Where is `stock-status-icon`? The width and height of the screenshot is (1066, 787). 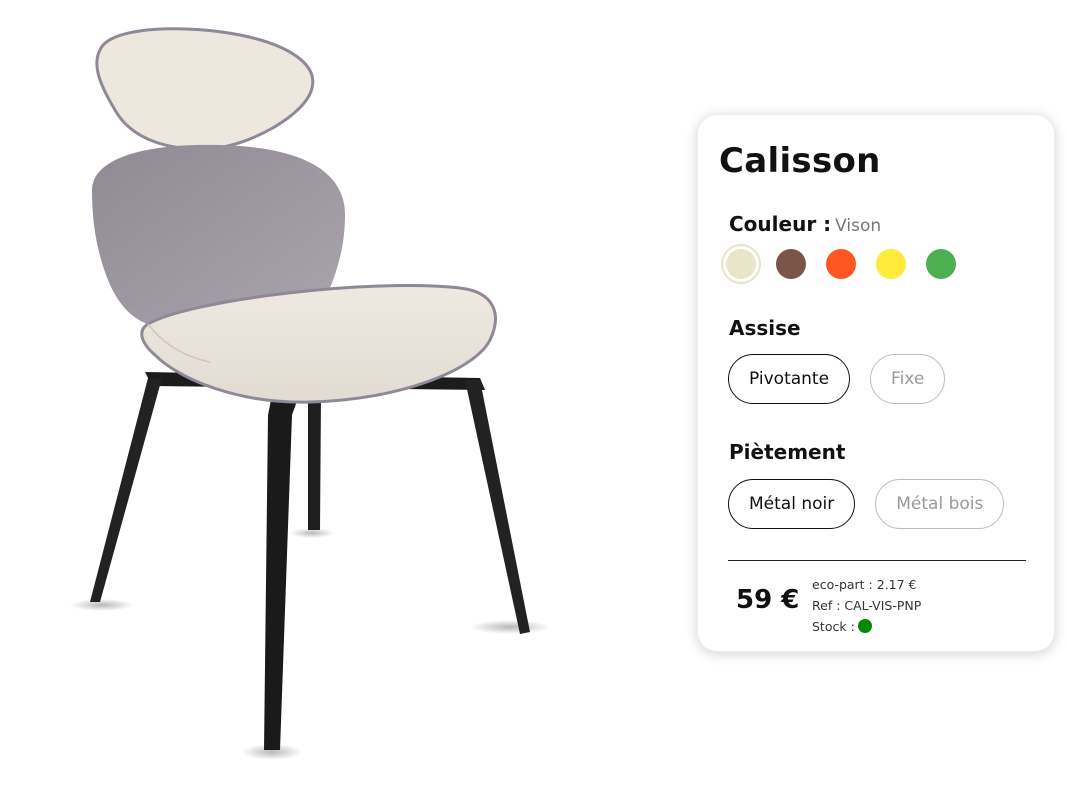
stock-status-icon is located at coordinates (864, 626).